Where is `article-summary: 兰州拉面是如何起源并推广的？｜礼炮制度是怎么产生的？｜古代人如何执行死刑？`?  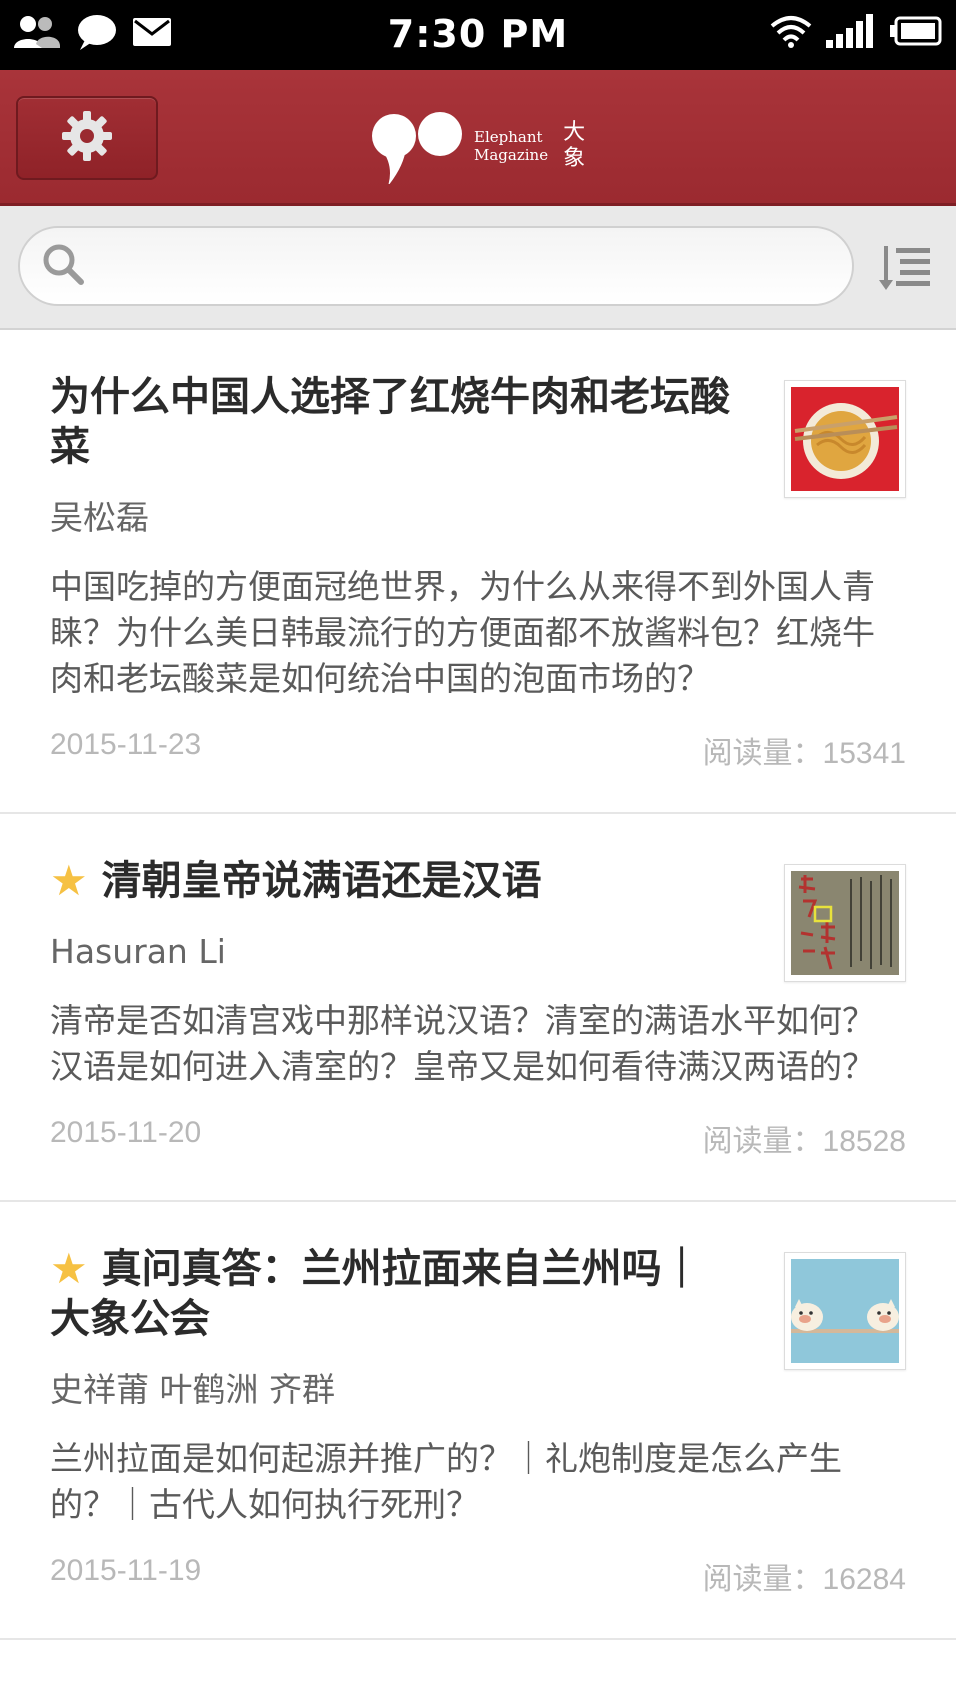 article-summary: 兰州拉面是如何起源并推广的？｜礼炮制度是怎么产生的？｜古代人如何执行死刑？ is located at coordinates (446, 1481).